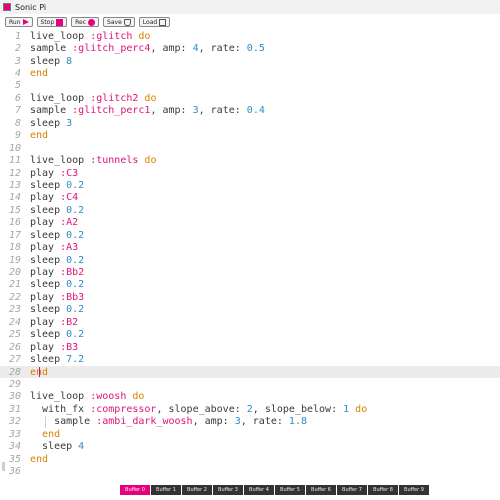 This screenshot has width=500, height=500. I want to click on buffer-tab-9: Buffer 9, so click(414, 490).